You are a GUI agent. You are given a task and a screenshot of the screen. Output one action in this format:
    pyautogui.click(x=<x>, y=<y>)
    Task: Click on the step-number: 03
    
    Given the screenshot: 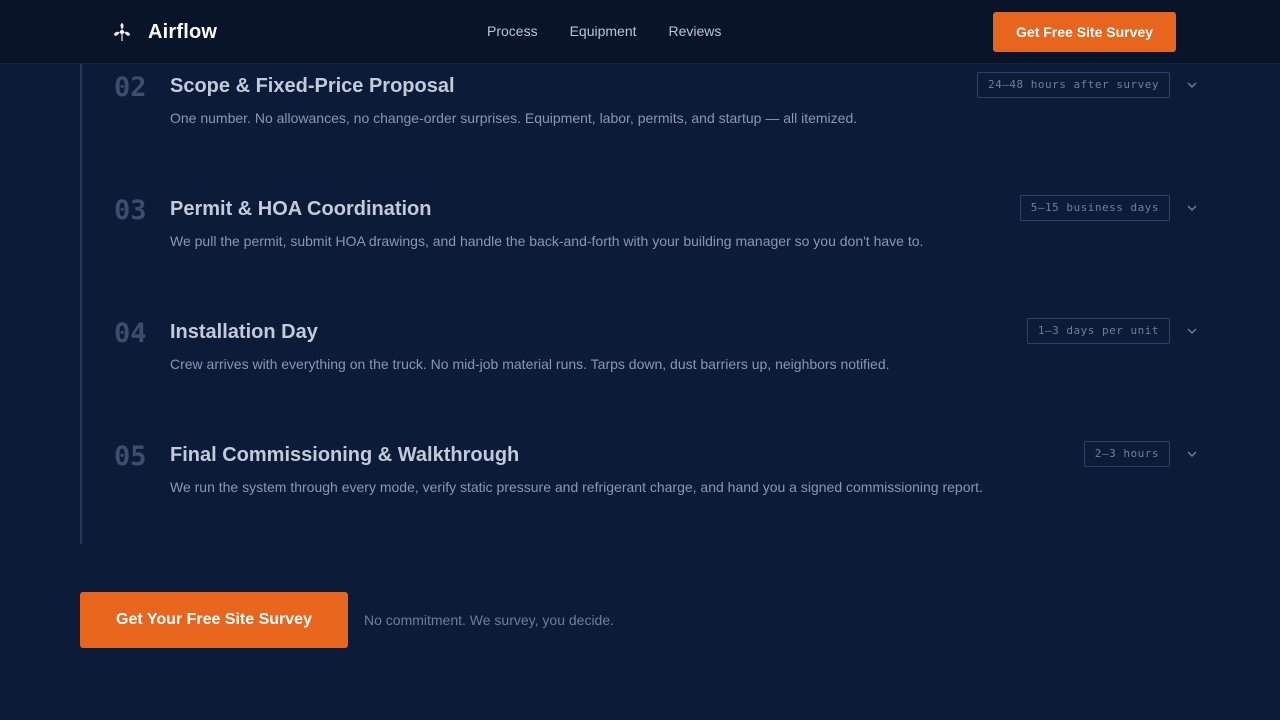 What is the action you would take?
    pyautogui.click(x=130, y=210)
    